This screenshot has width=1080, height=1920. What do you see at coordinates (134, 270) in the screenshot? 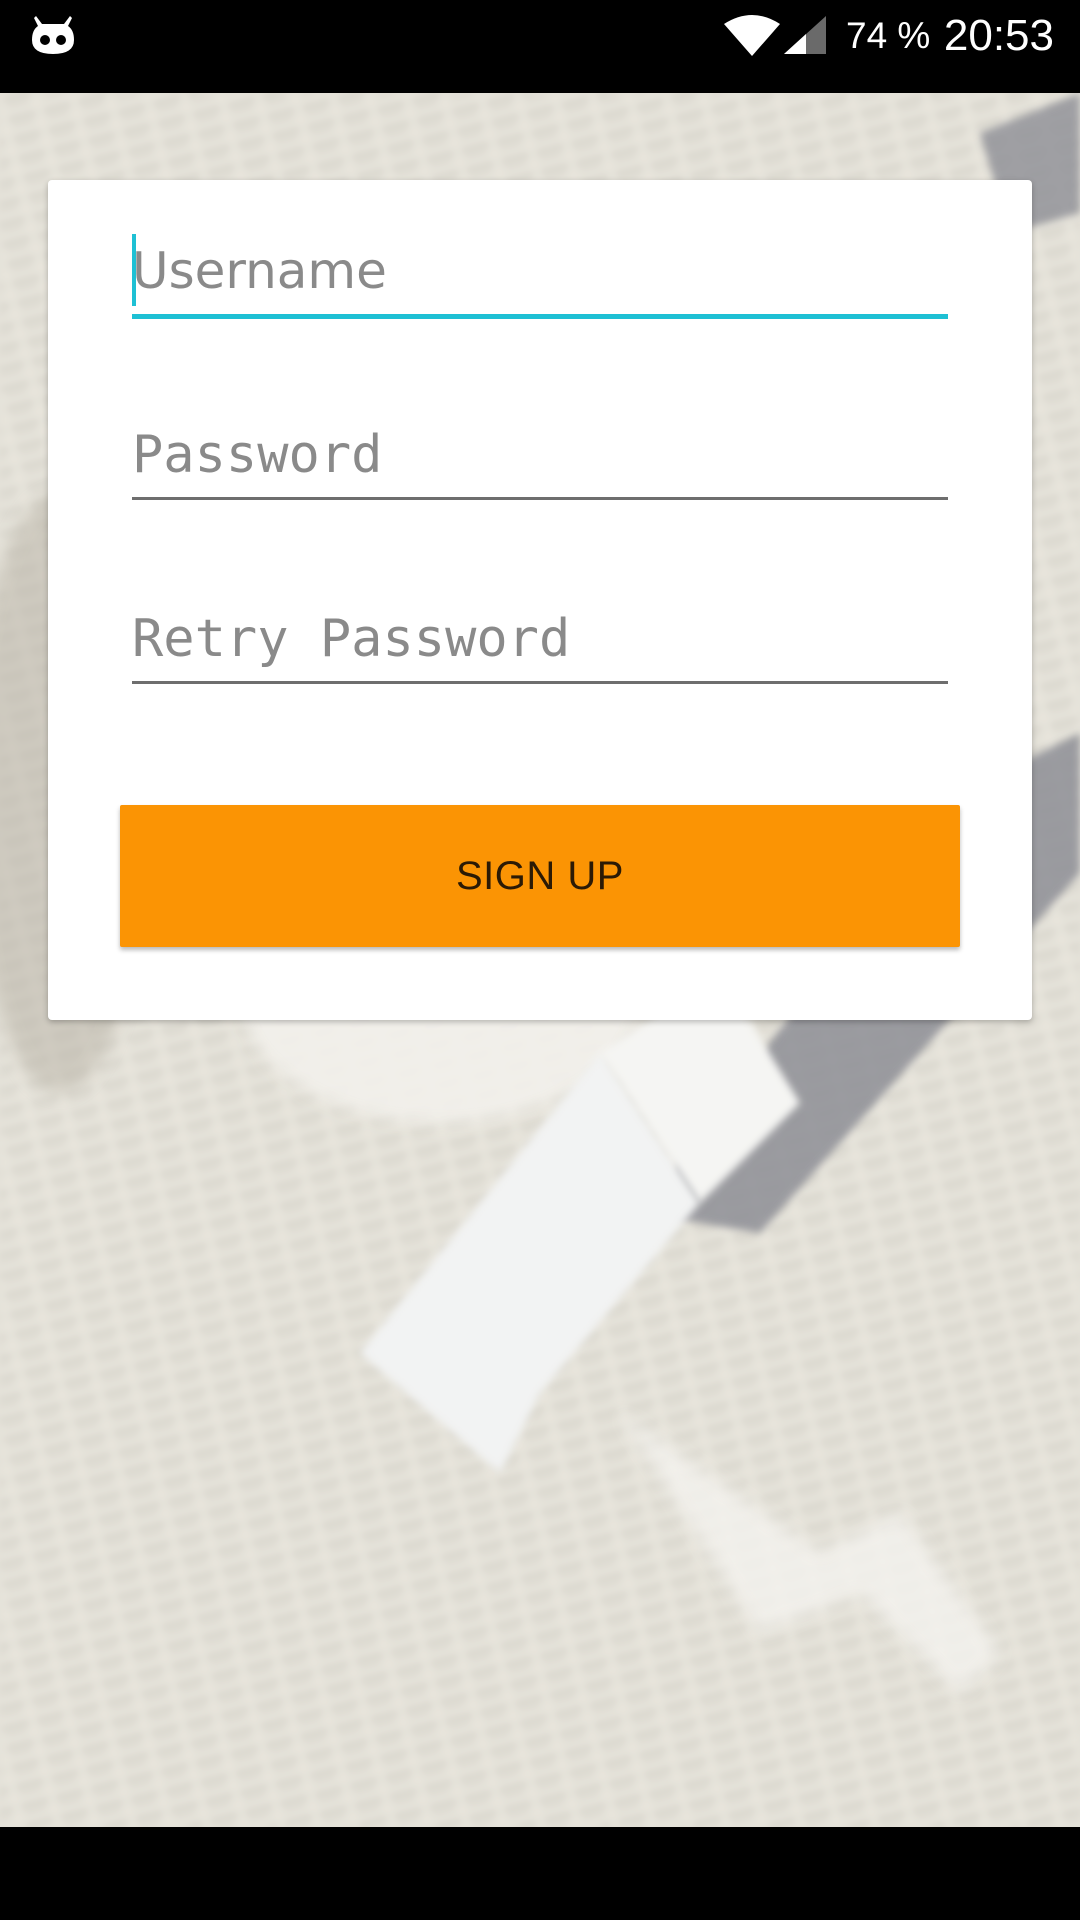
I see `text-cursor` at bounding box center [134, 270].